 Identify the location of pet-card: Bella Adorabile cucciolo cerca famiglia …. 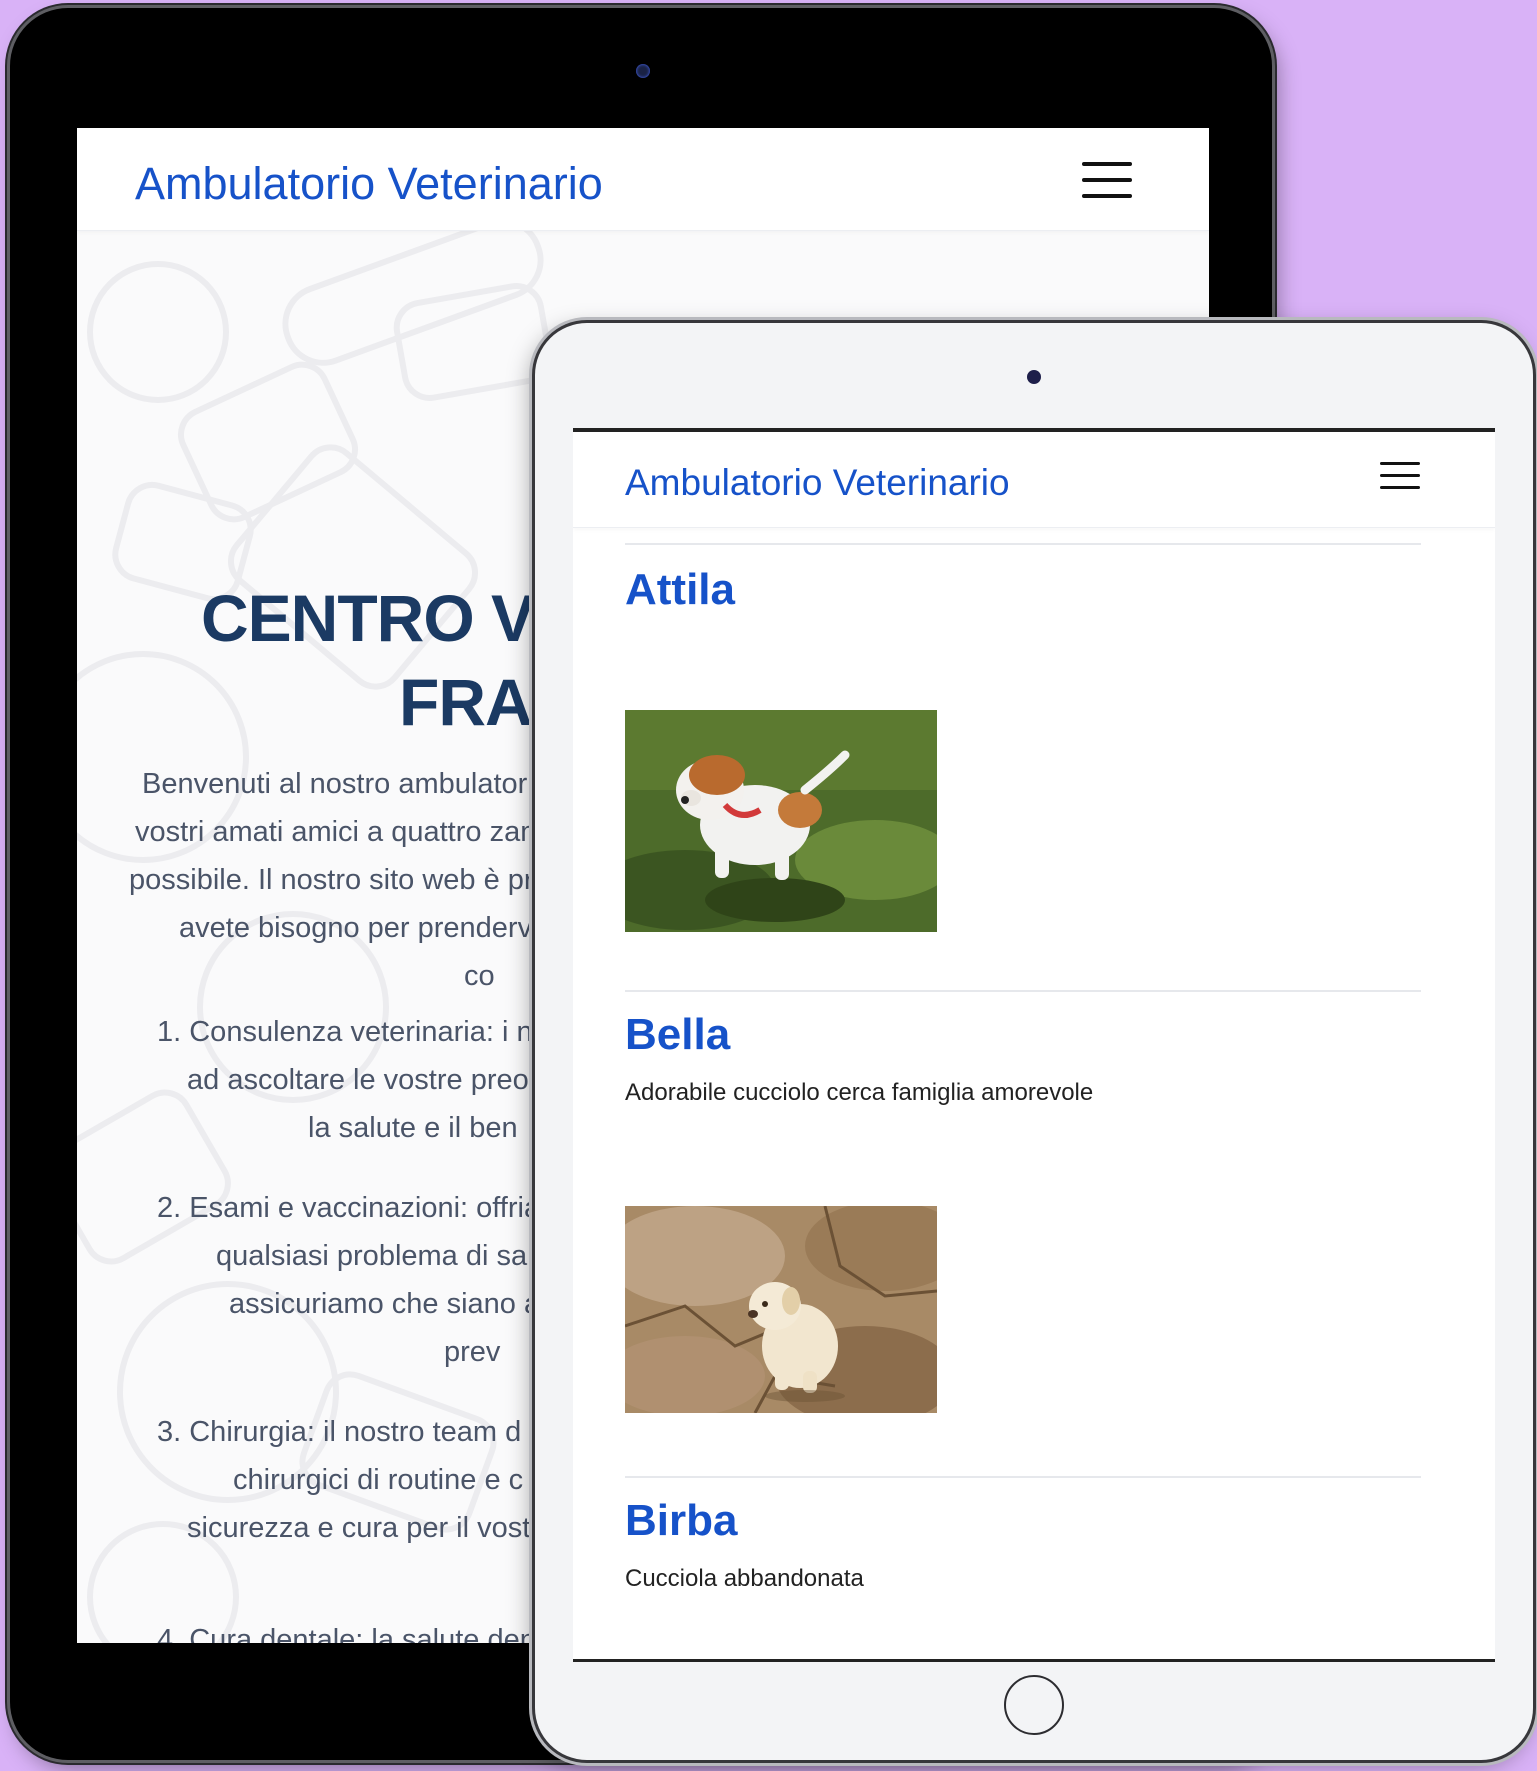
(1023, 1234).